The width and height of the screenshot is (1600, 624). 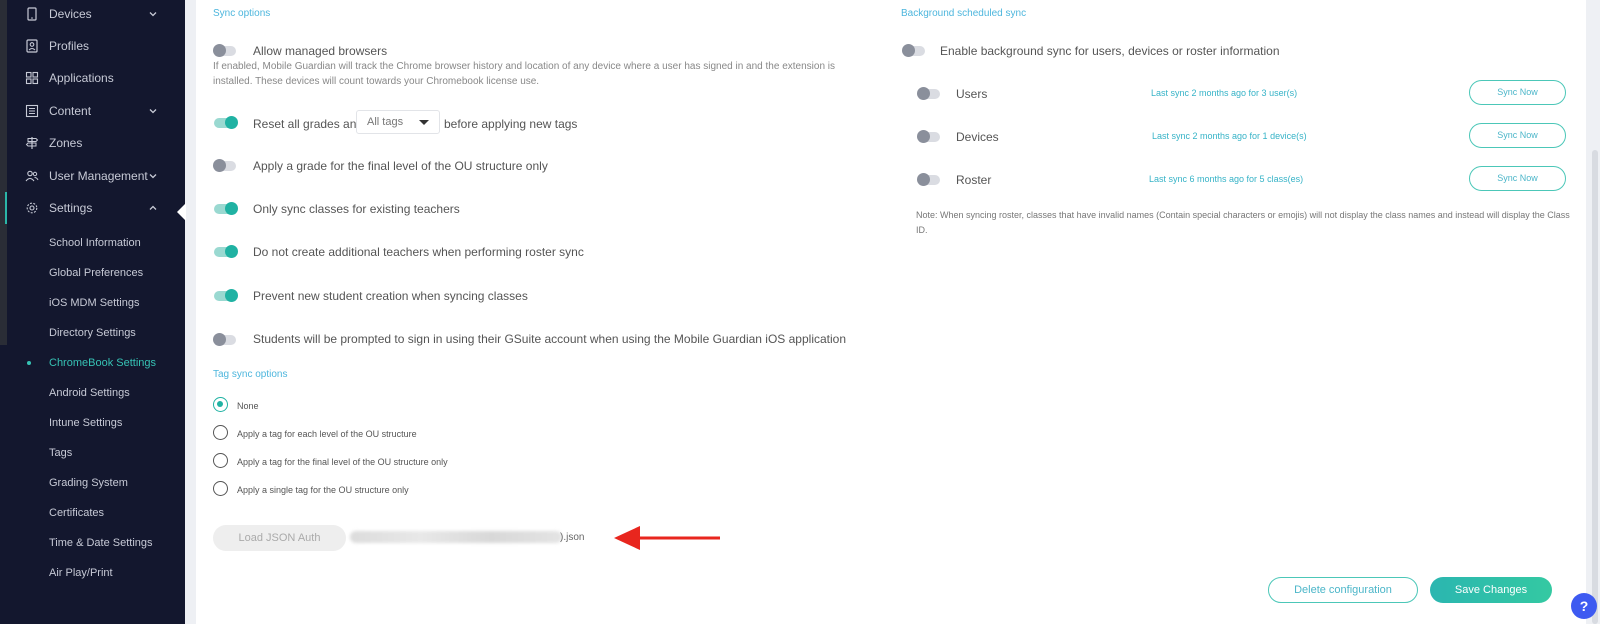 What do you see at coordinates (66, 143) in the screenshot?
I see `sidebar-item-label: Zones` at bounding box center [66, 143].